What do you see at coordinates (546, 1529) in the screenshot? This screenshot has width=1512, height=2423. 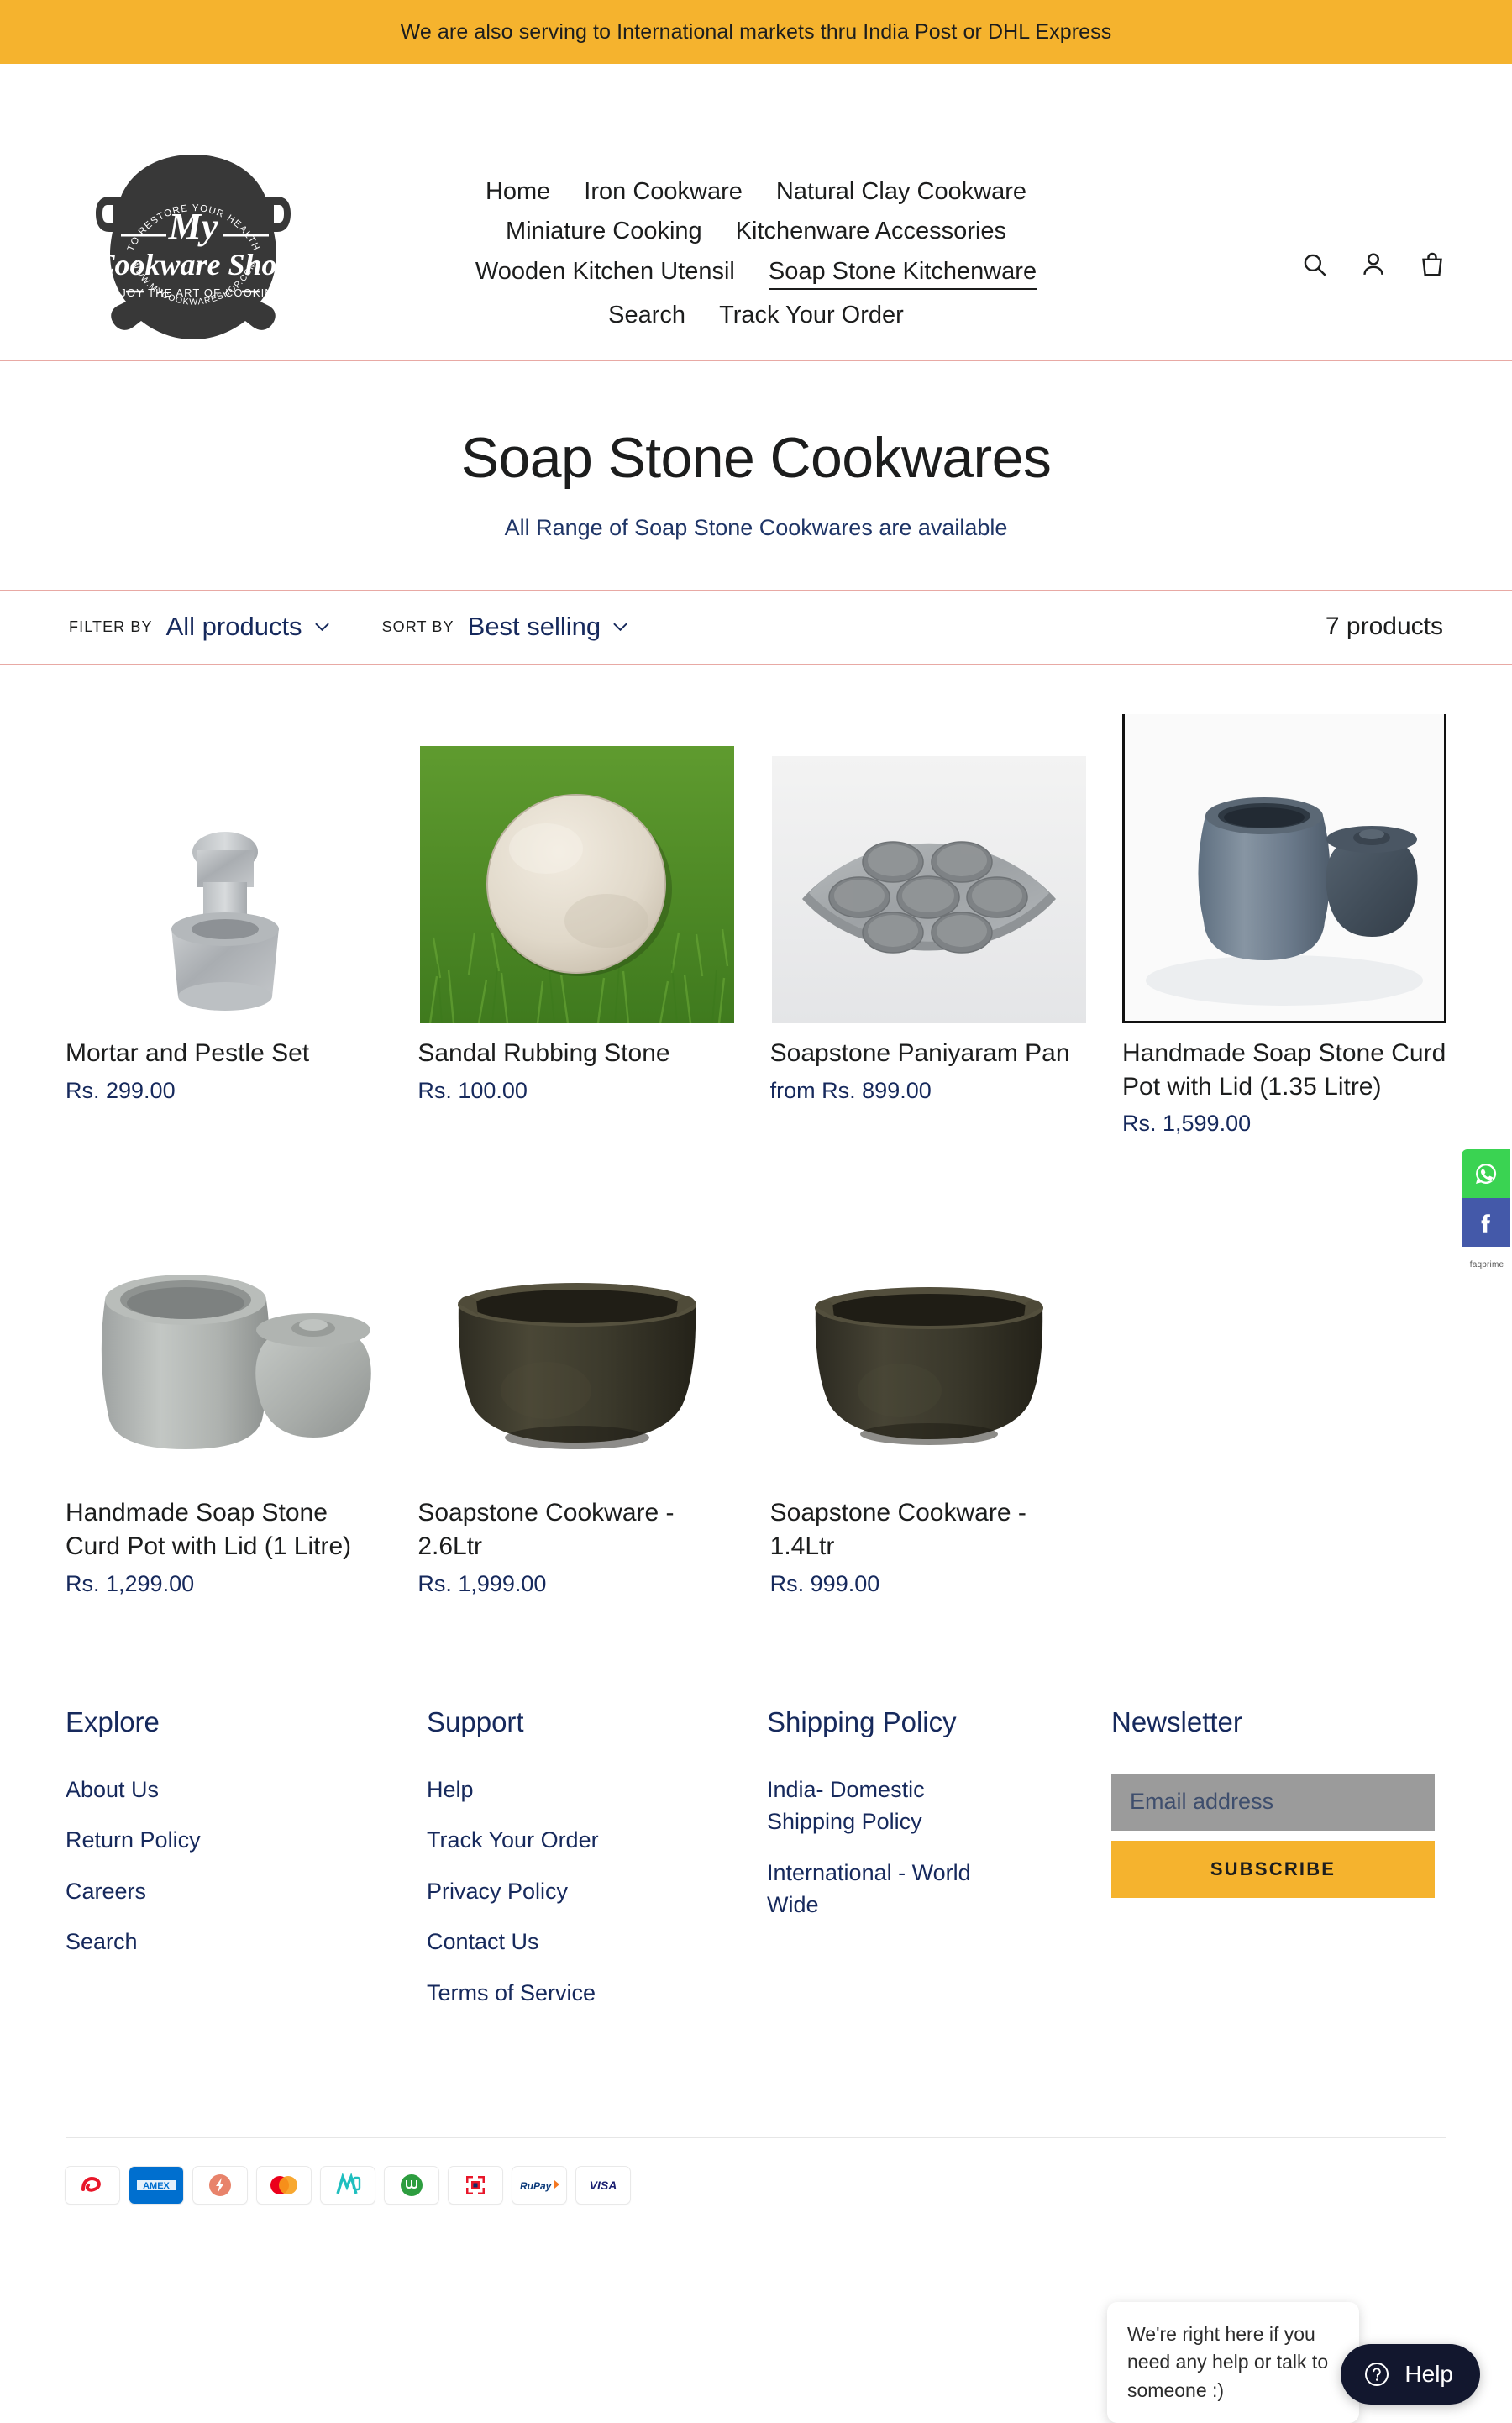 I see `product-title: Soapstone Cookware - 2.6Ltr` at bounding box center [546, 1529].